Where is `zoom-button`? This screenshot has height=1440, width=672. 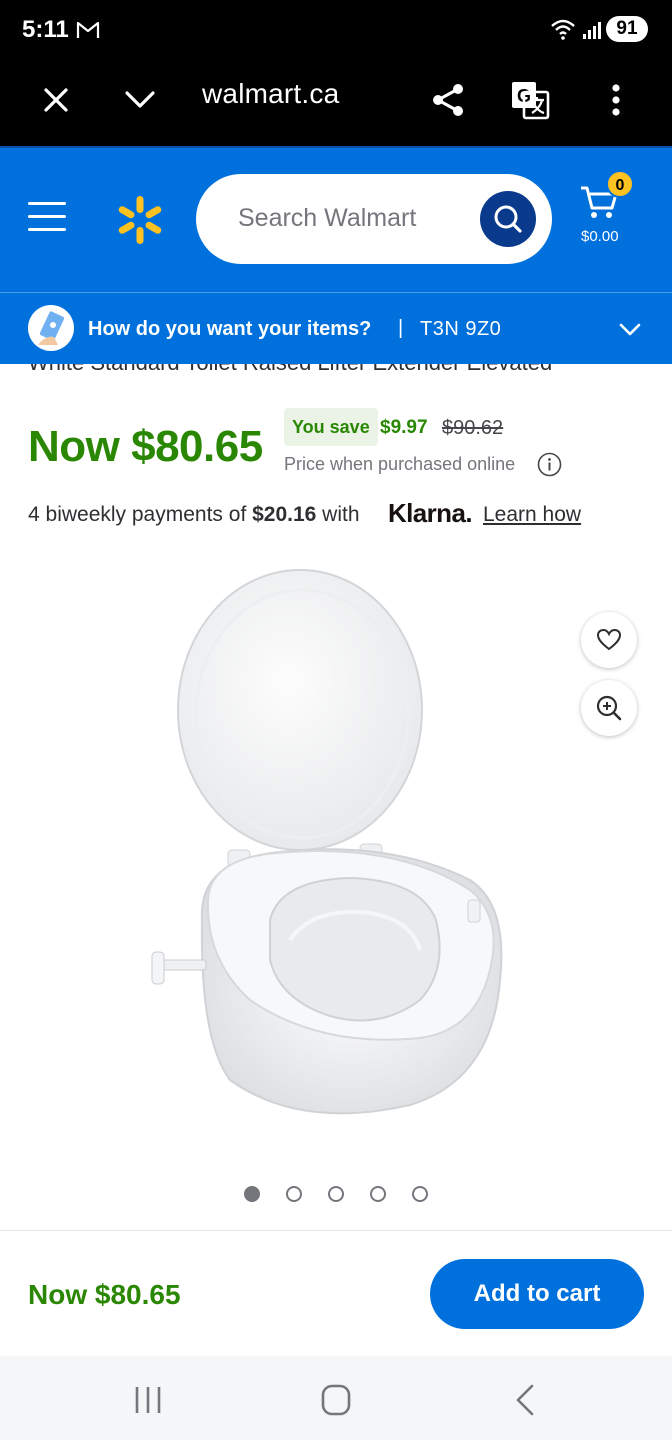
zoom-button is located at coordinates (609, 708).